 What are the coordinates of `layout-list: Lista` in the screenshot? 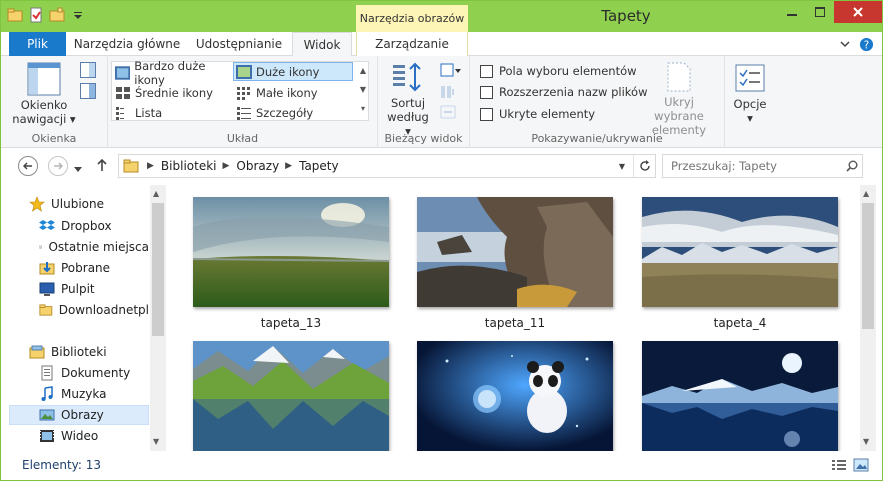 It's located at (172, 112).